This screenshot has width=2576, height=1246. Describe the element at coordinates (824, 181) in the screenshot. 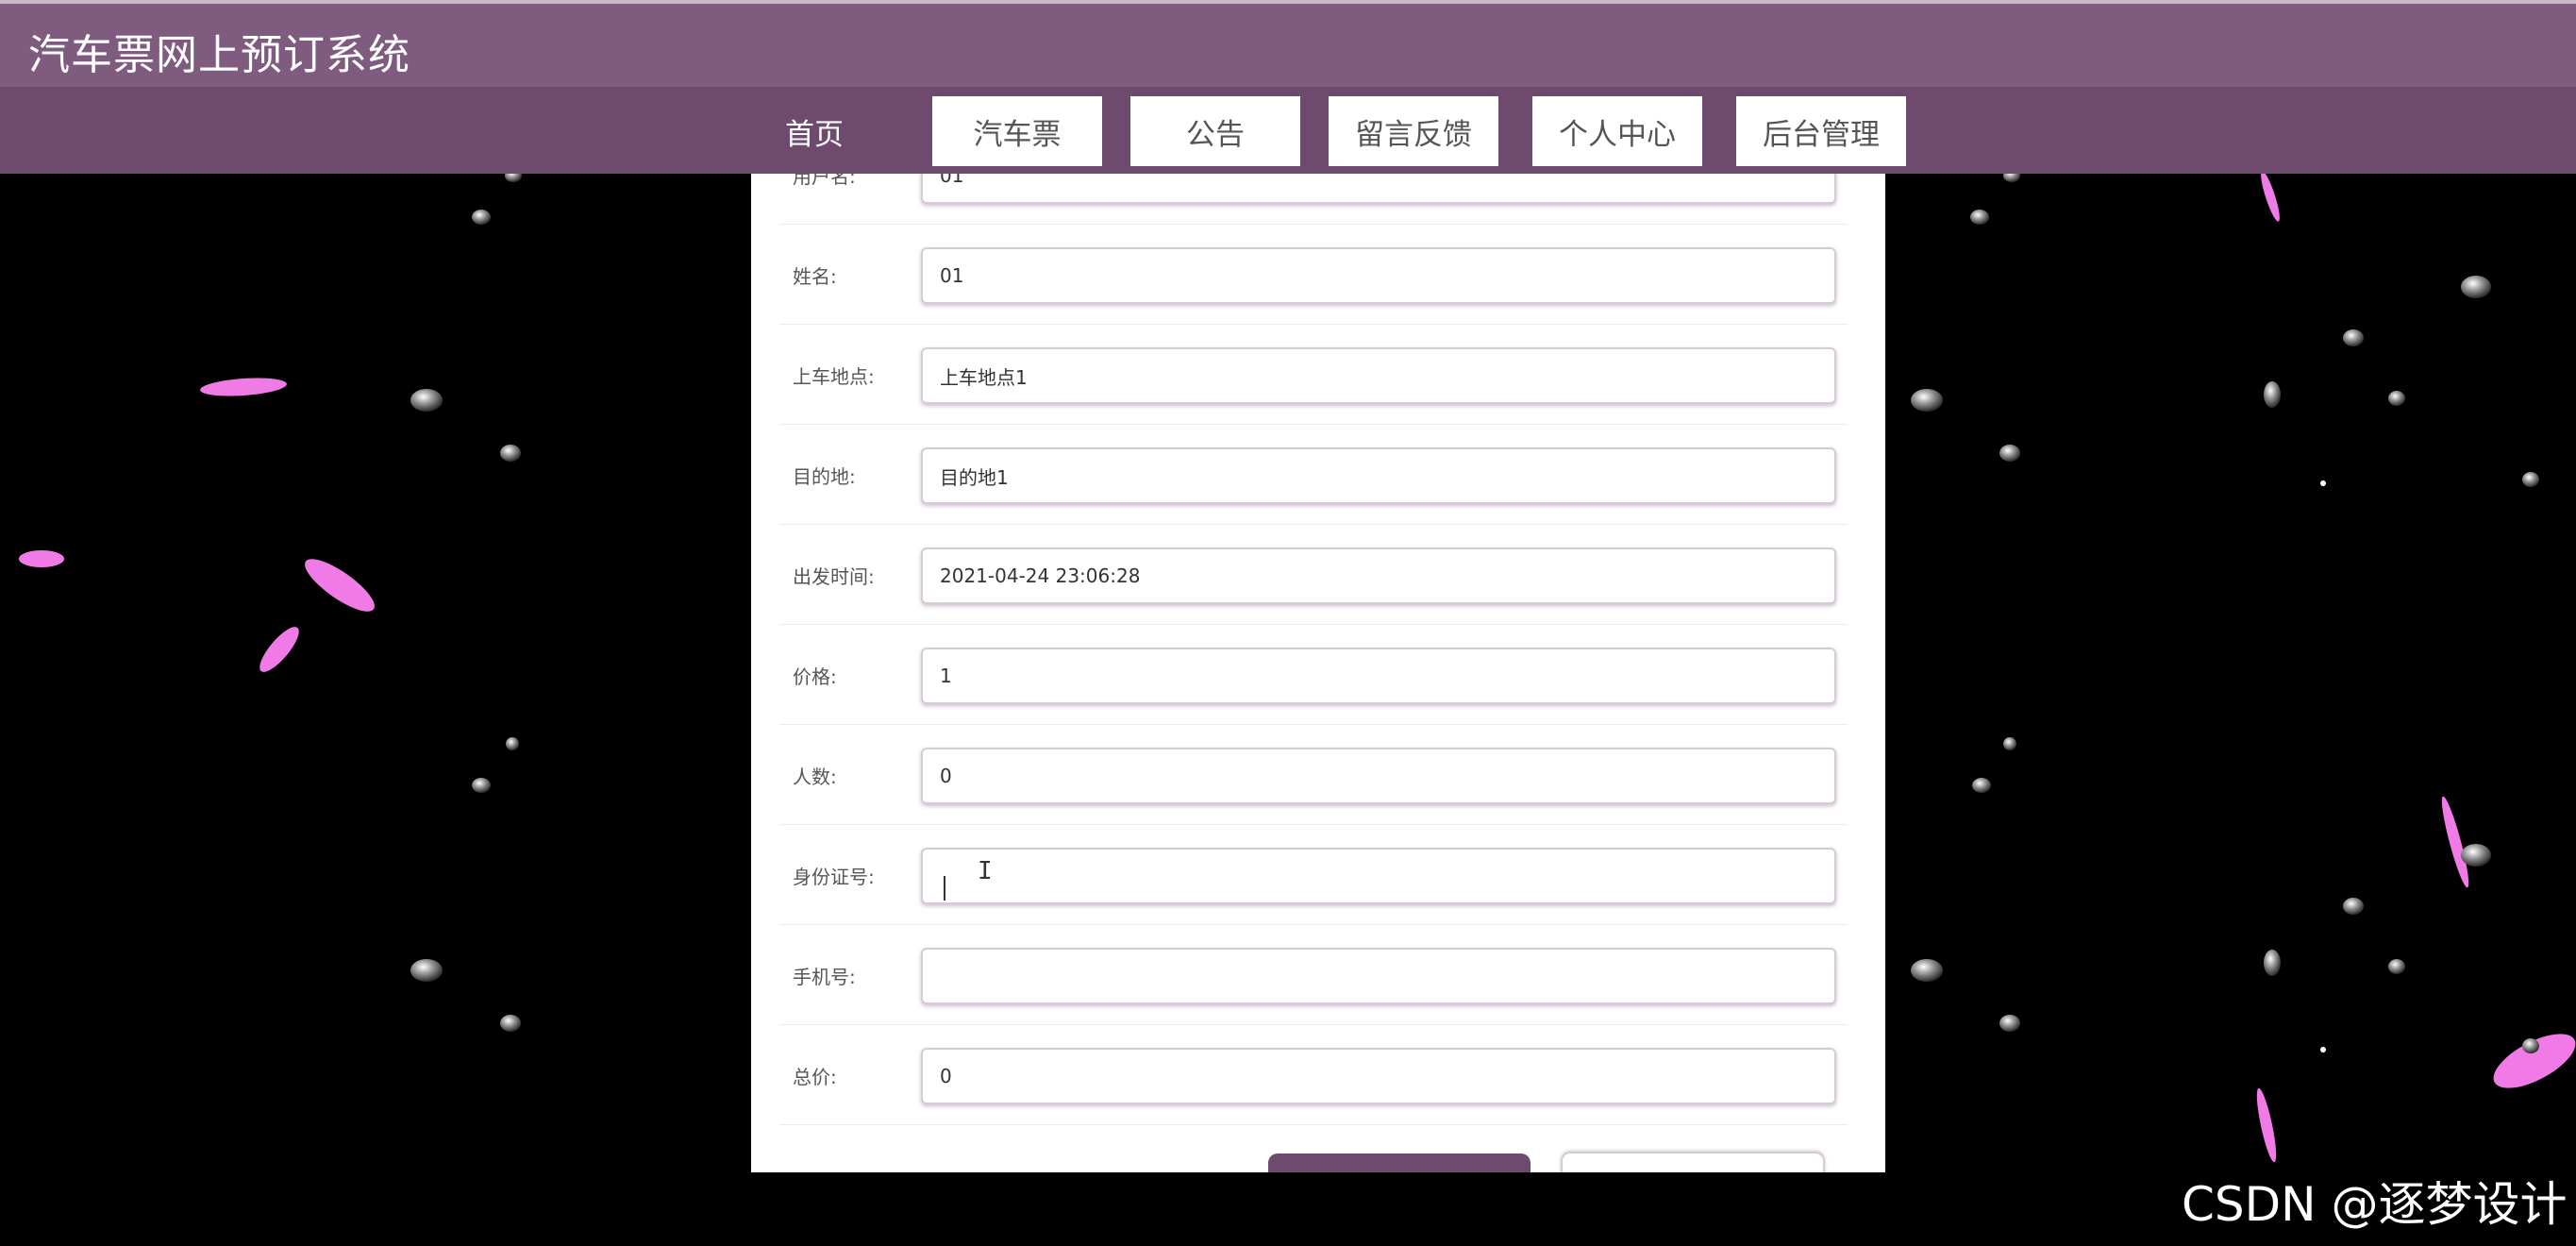

I see `username-label: 用户名:` at that location.